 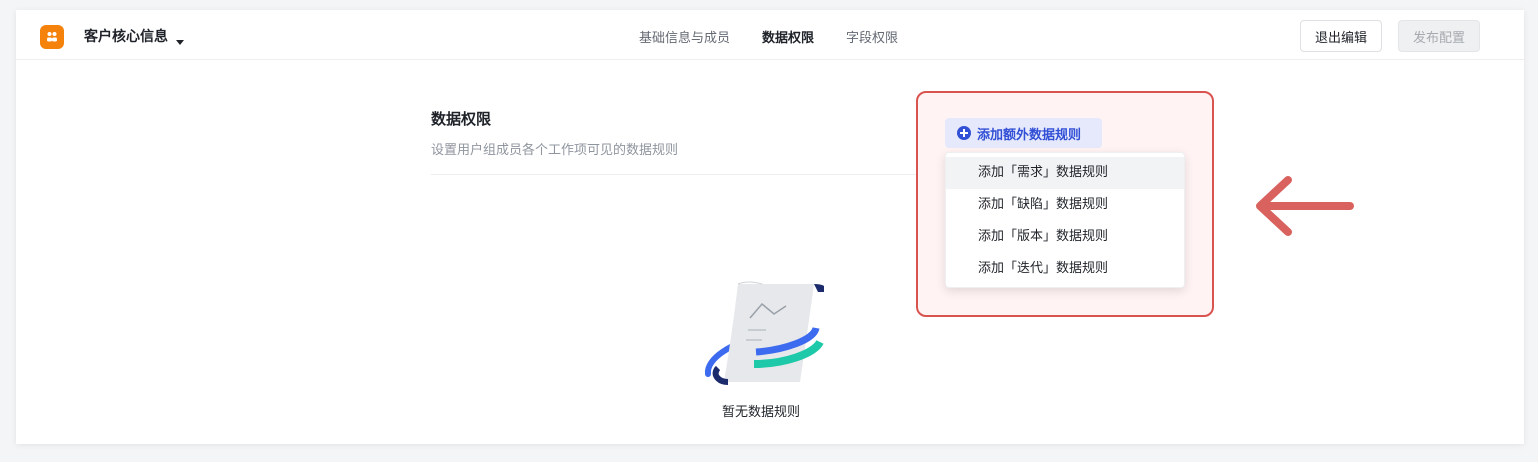 I want to click on tab-bar: 基础信息与成员 数据权限 字段权限, so click(x=784, y=36).